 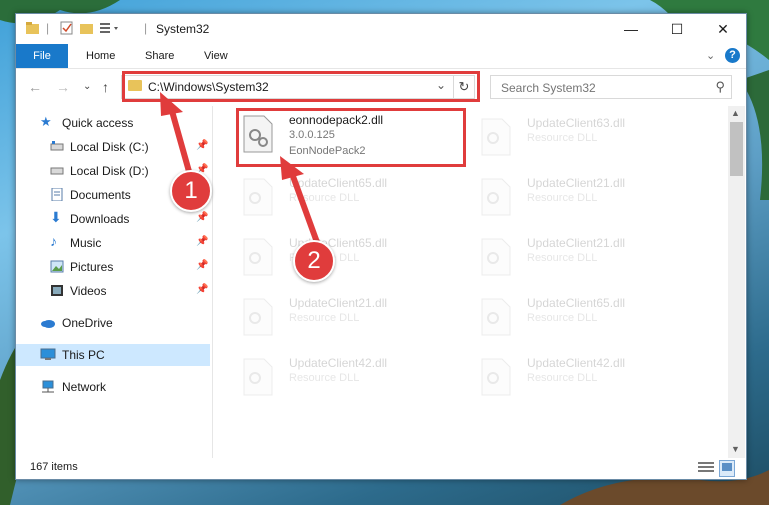 What do you see at coordinates (314, 261) in the screenshot?
I see `callout-badge-2: 2` at bounding box center [314, 261].